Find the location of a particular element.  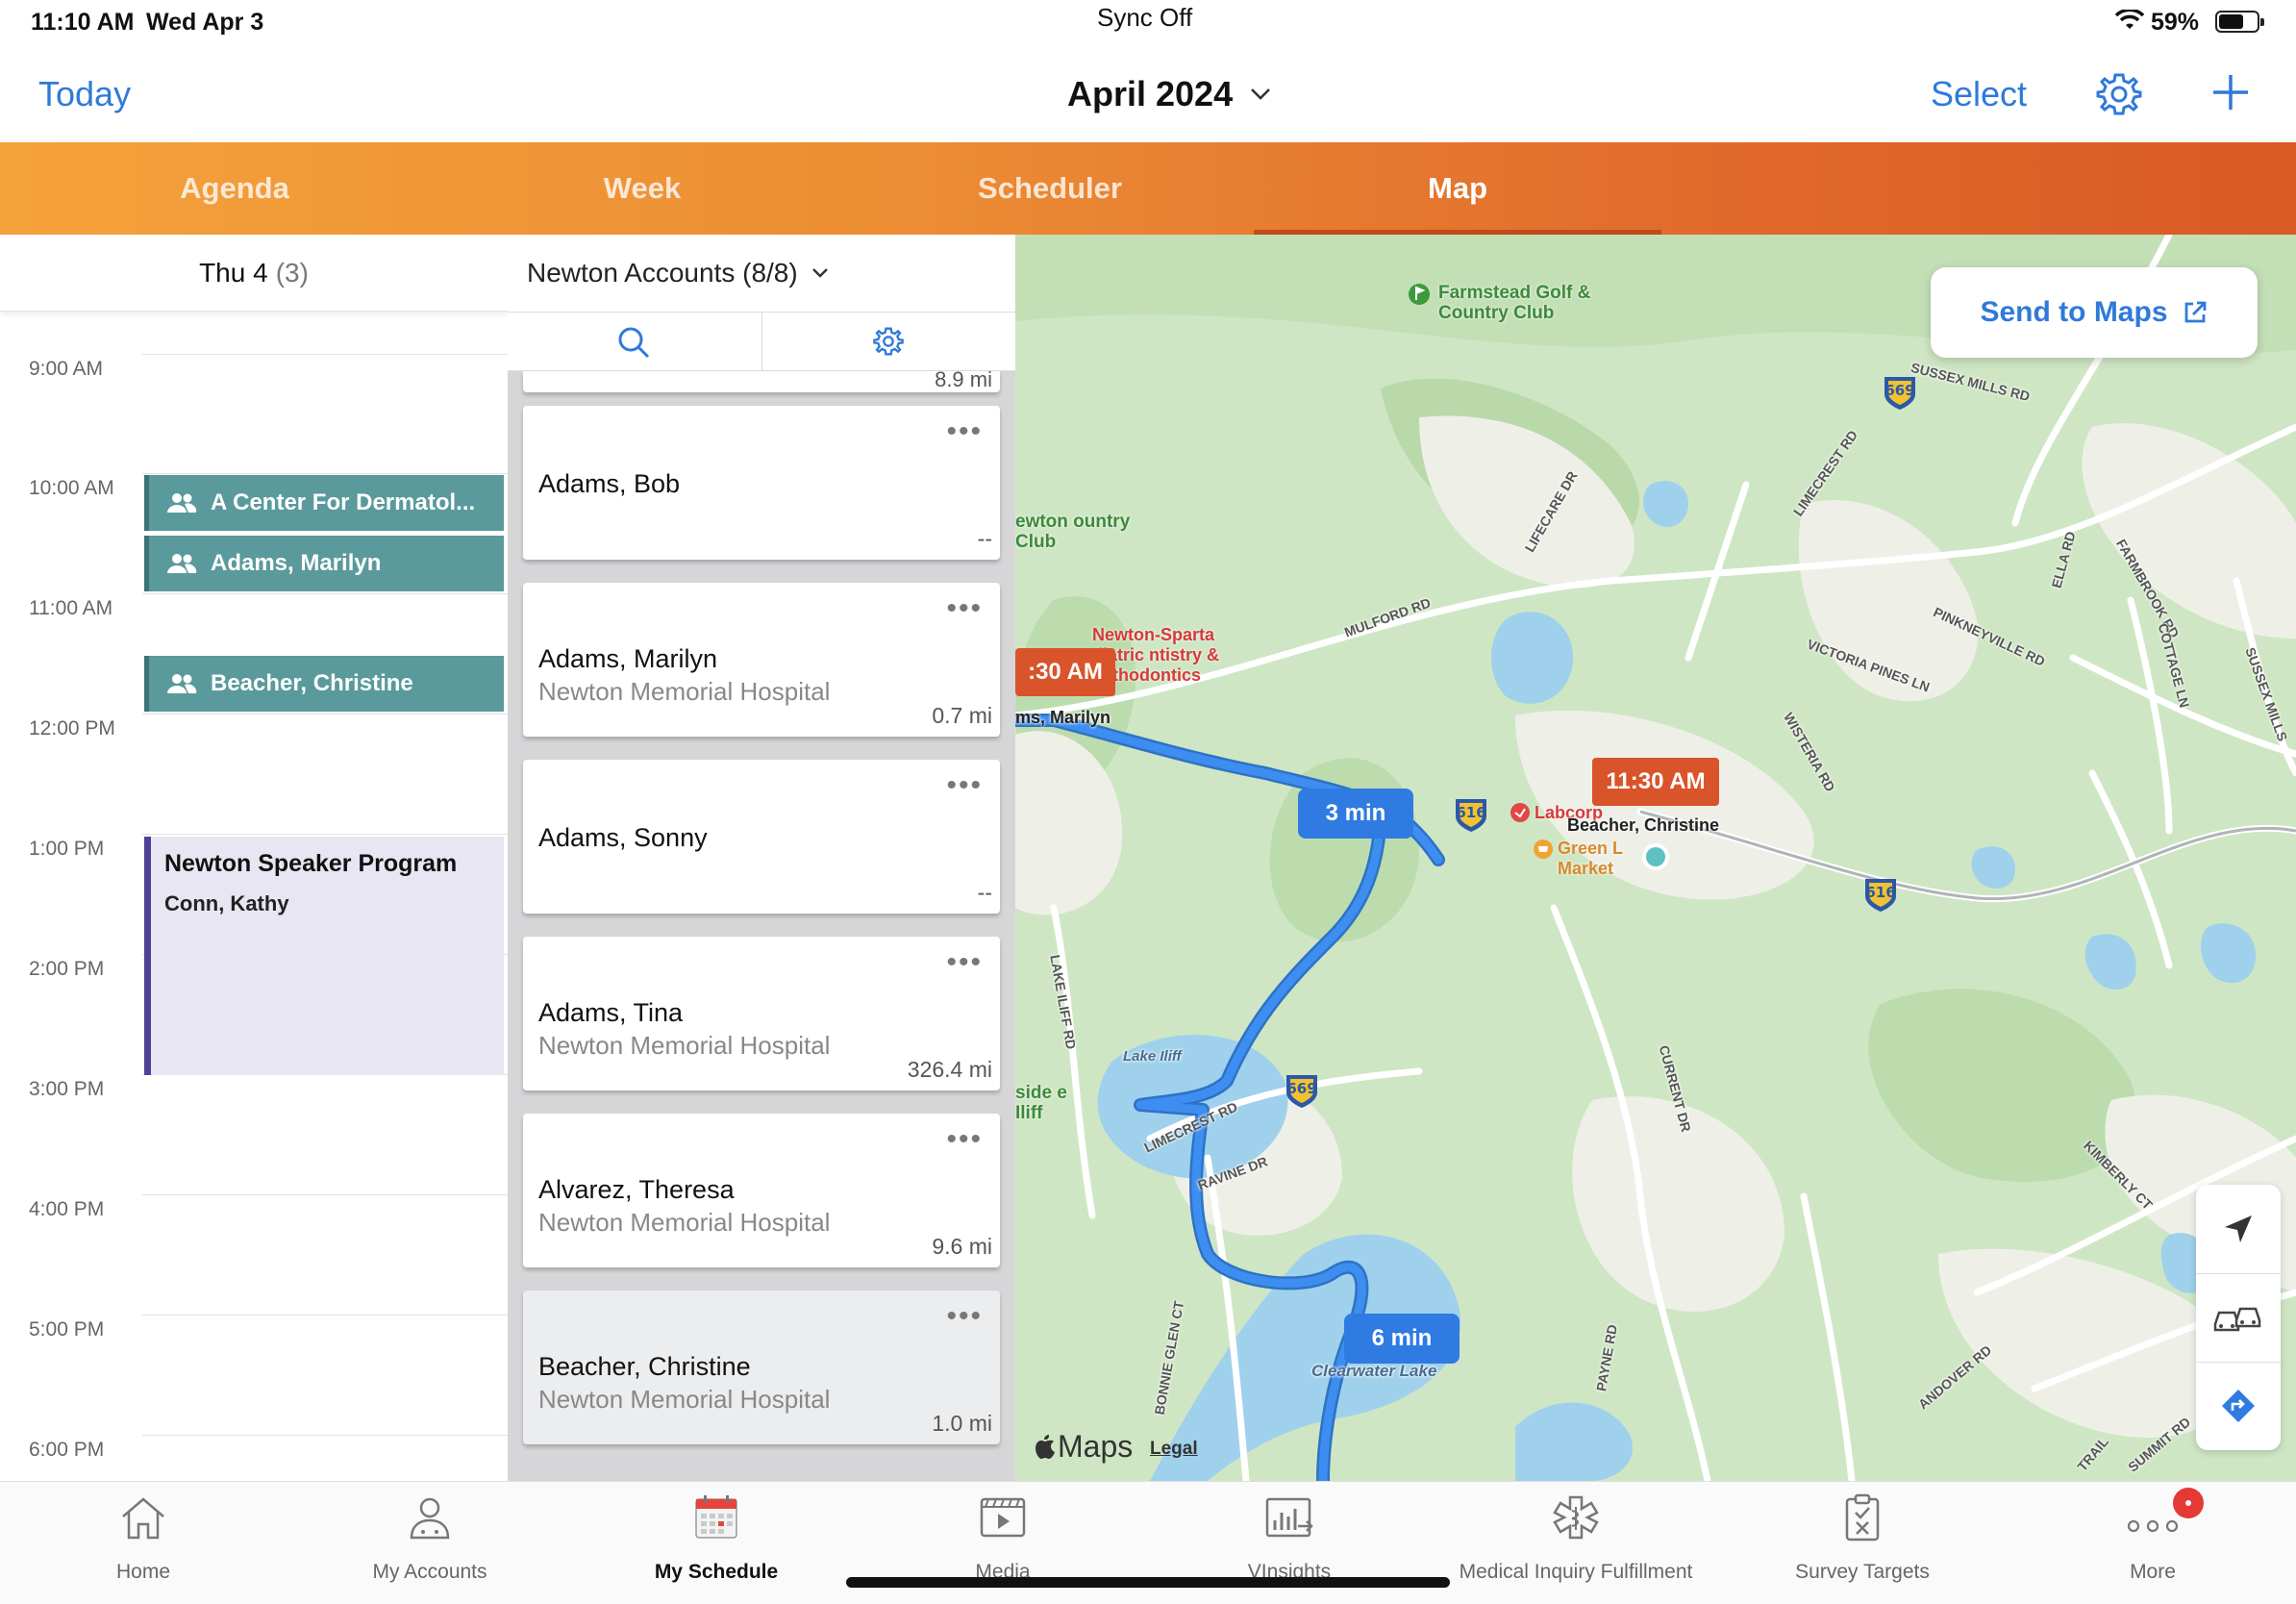

location-arrow-icon is located at coordinates (2238, 1229).